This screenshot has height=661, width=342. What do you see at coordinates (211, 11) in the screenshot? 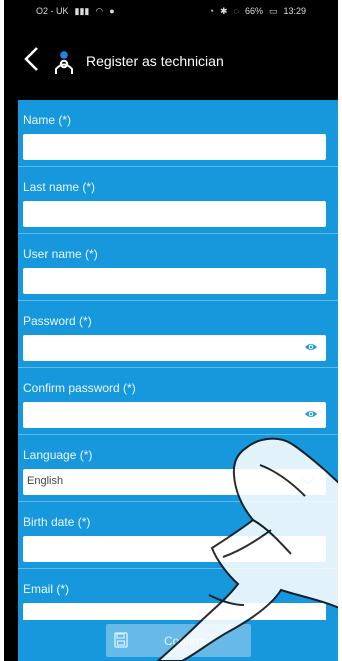
I see `alarm-icon: ◔` at bounding box center [211, 11].